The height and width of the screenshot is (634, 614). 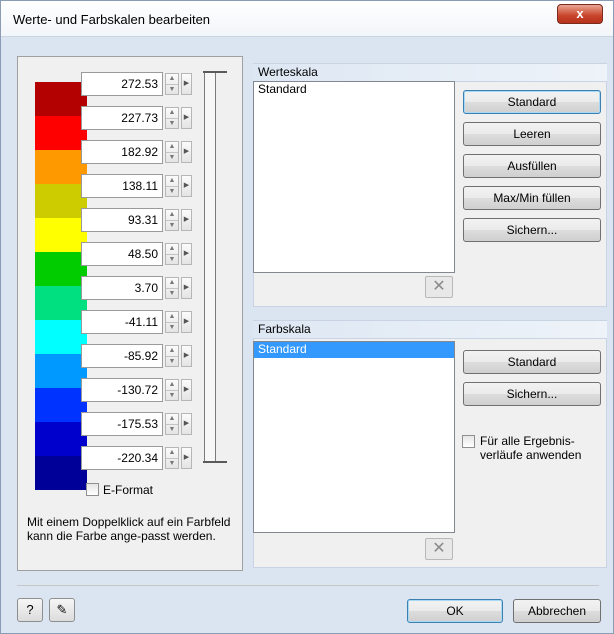 I want to click on value-row: 3.70 ▲ ▼ ▶, so click(x=138, y=288).